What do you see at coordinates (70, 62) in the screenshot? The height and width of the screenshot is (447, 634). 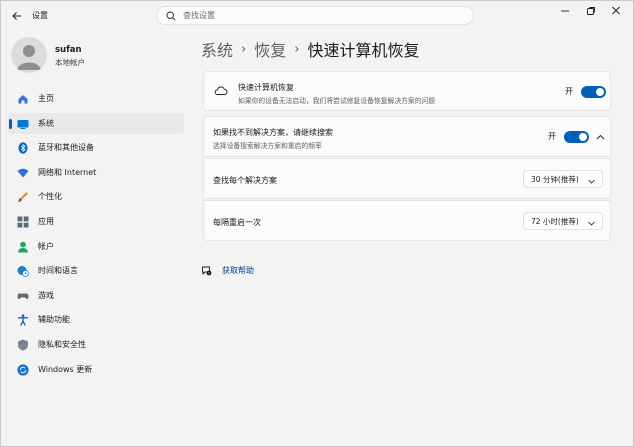 I see `account-type: 本地帐户` at bounding box center [70, 62].